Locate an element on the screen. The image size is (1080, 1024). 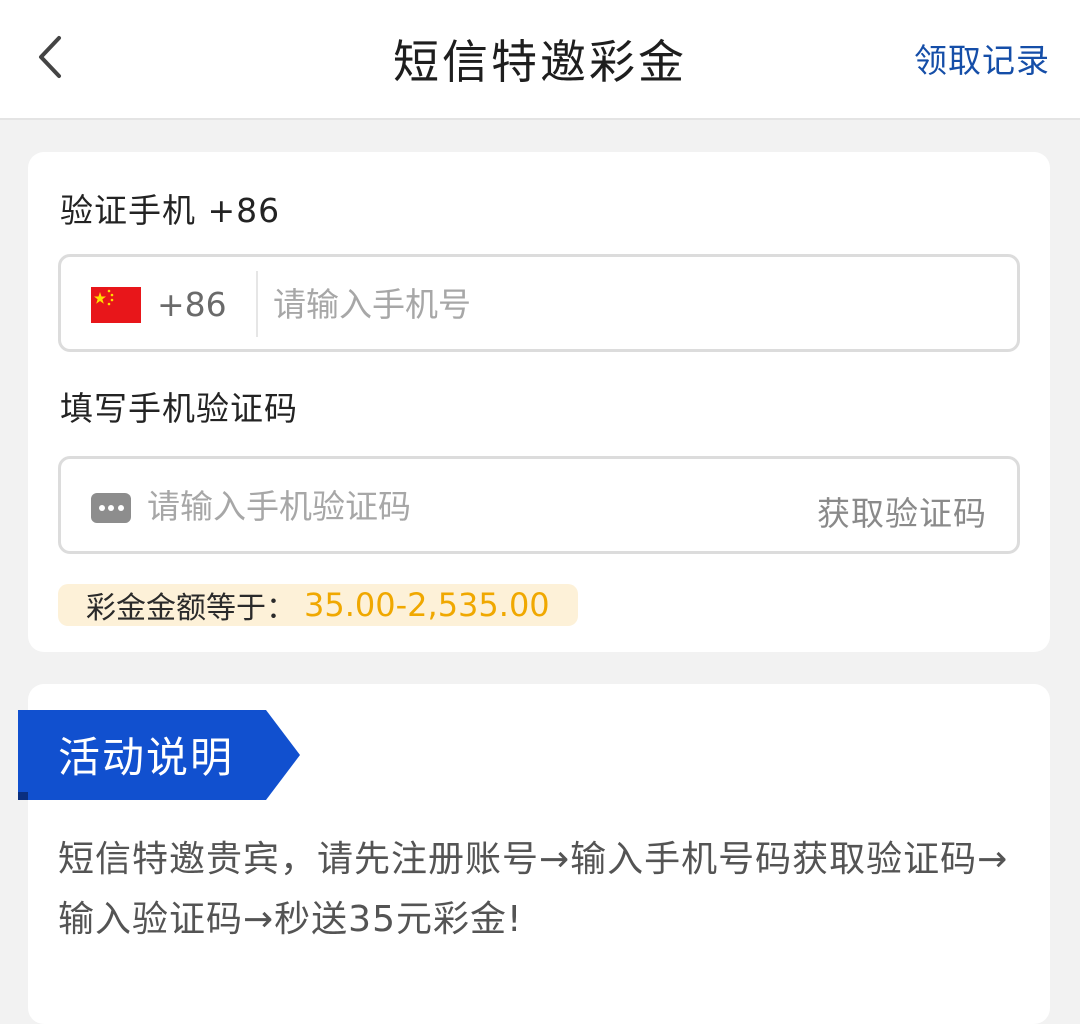
country-code-selector: +86 is located at coordinates (192, 304).